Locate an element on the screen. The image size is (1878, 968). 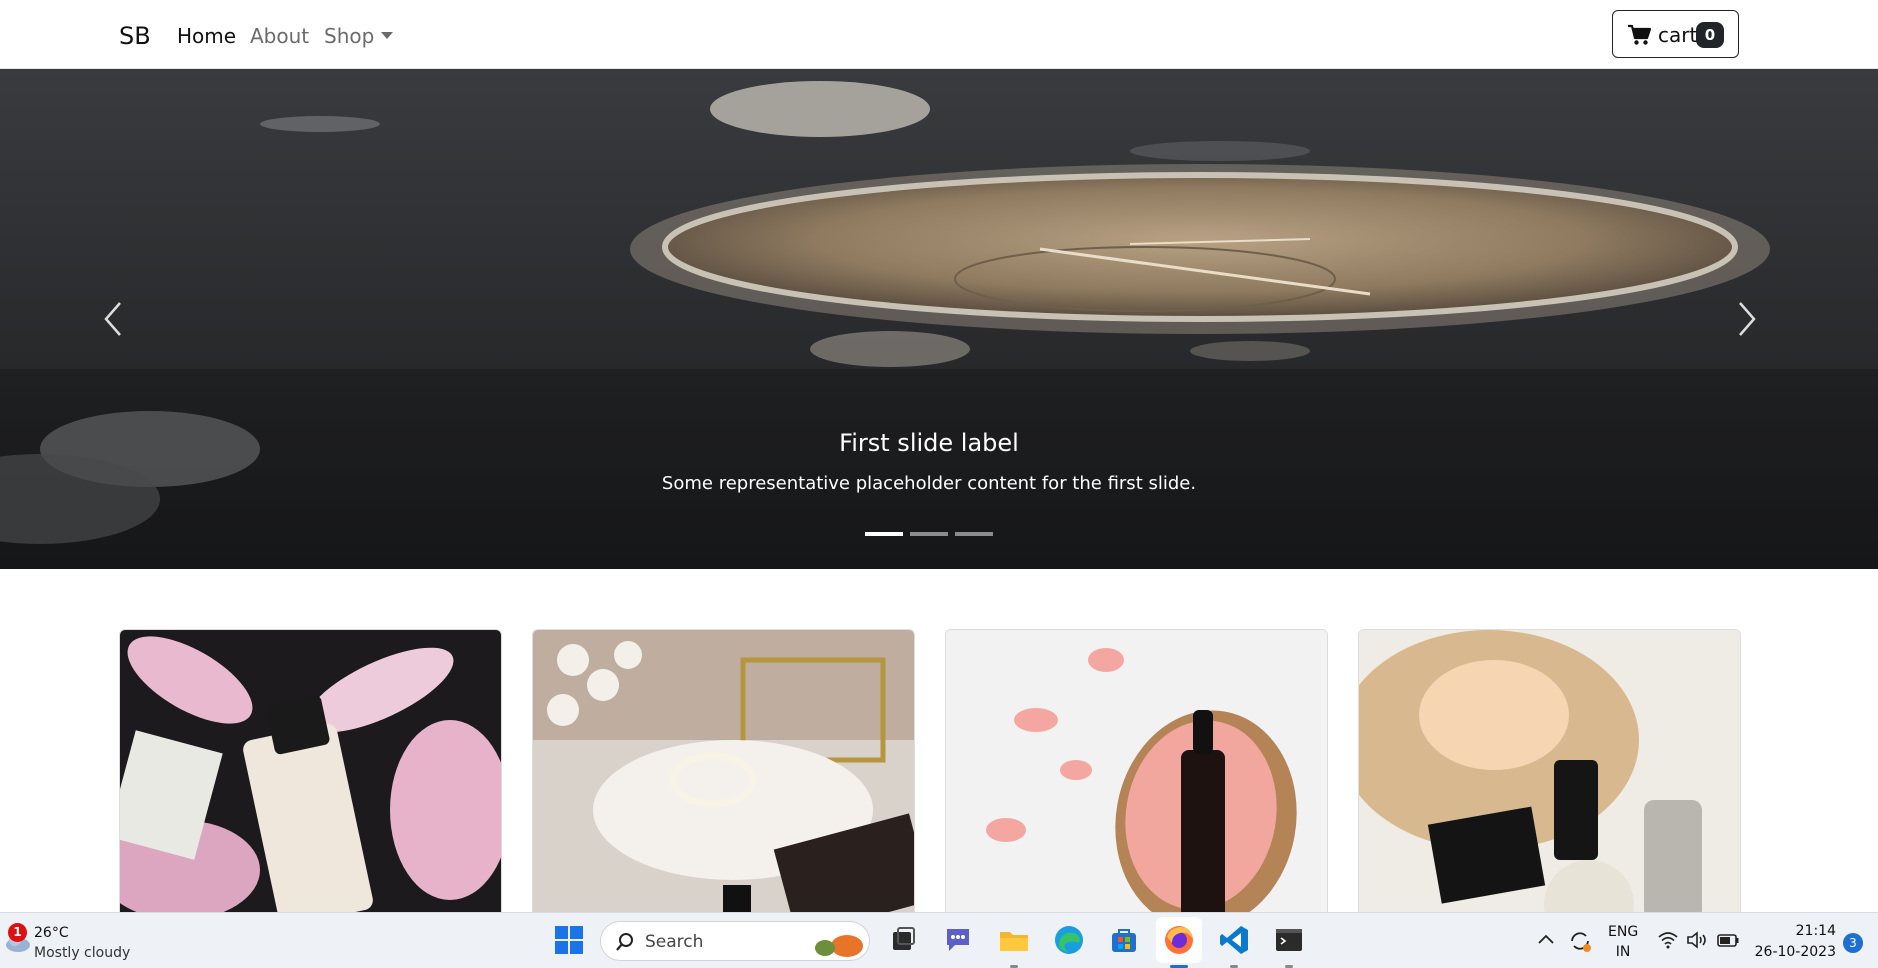
terminal-icon is located at coordinates (1289, 940).